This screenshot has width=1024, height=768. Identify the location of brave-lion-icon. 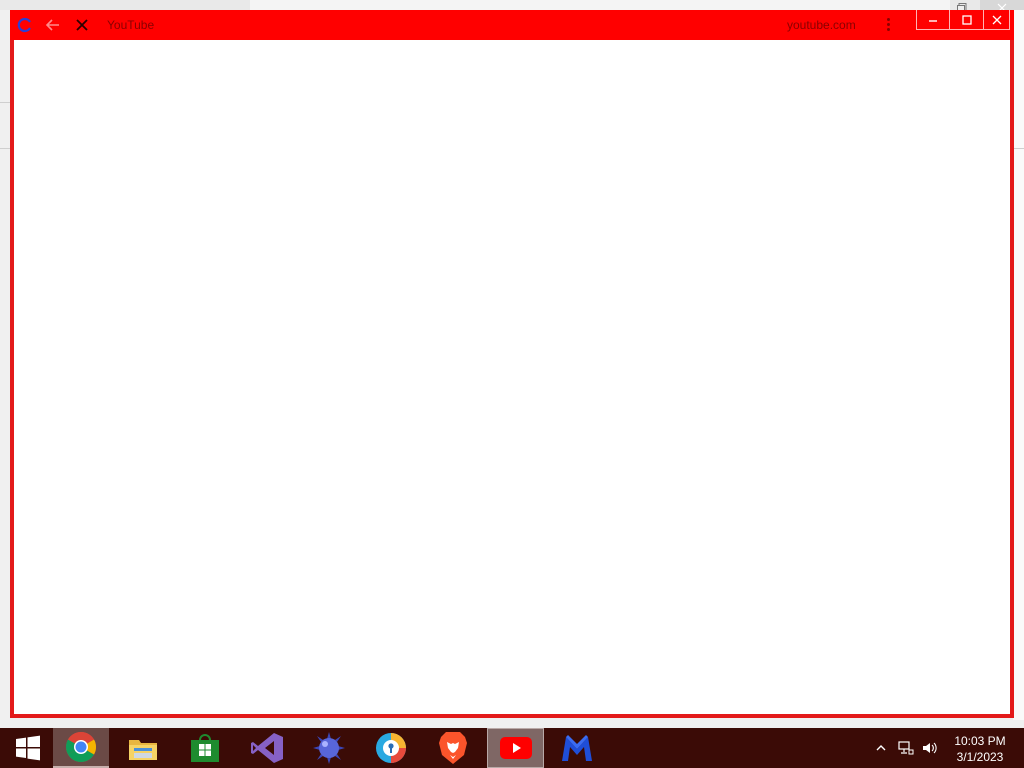
(453, 748).